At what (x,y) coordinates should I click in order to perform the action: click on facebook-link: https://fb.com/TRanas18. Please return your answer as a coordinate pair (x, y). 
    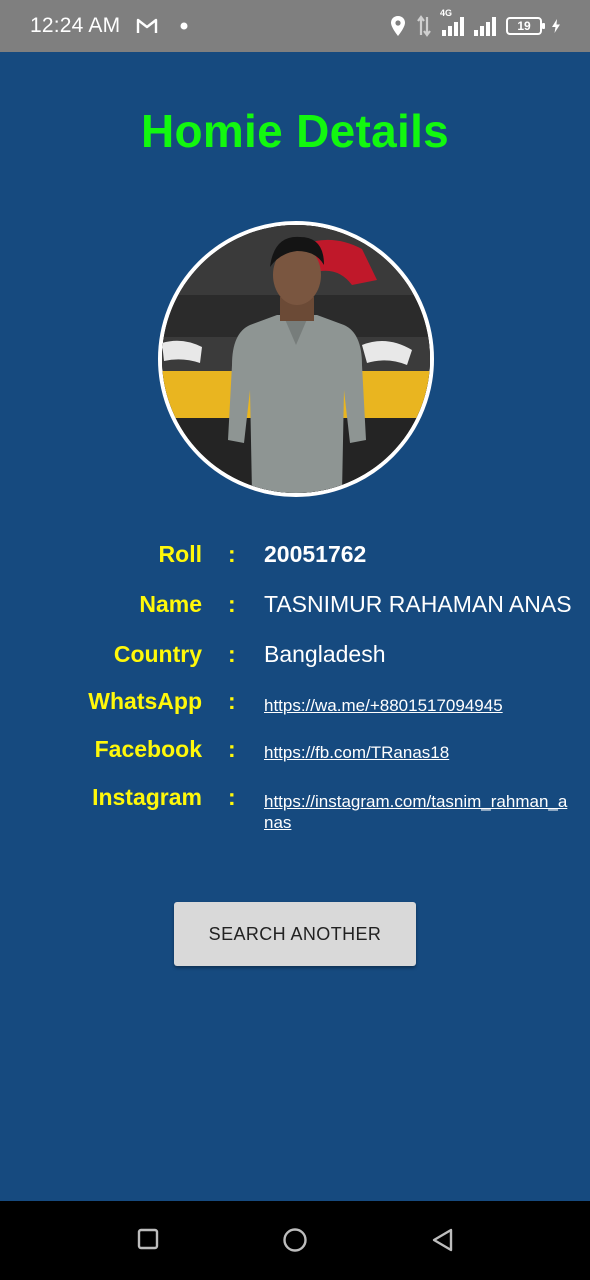
    Looking at the image, I should click on (420, 752).